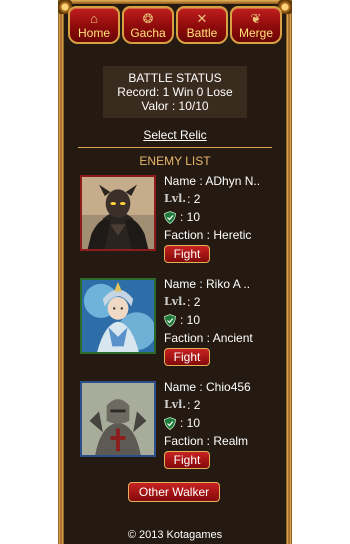 This screenshot has width=350, height=544. I want to click on house-icon: ⌂, so click(94, 18).